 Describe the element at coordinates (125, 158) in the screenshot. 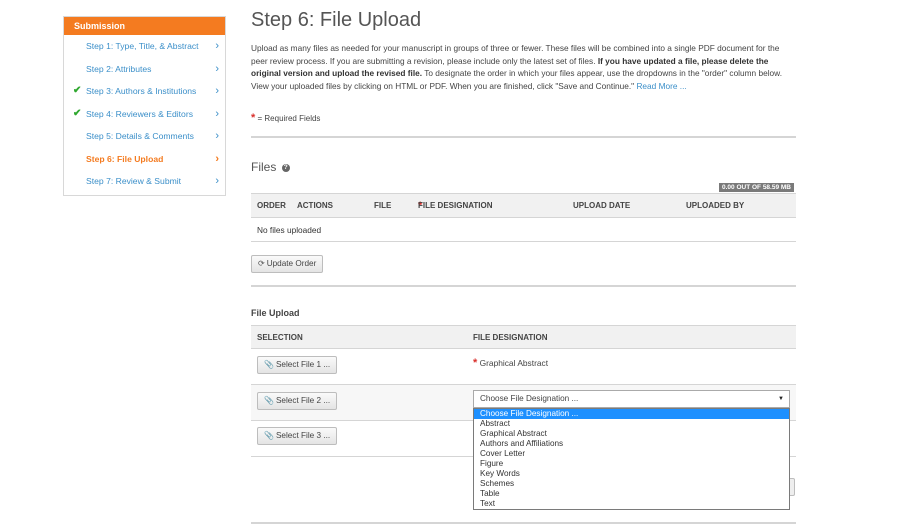

I see `sidebar-item-label: Step 6: File Upload` at that location.